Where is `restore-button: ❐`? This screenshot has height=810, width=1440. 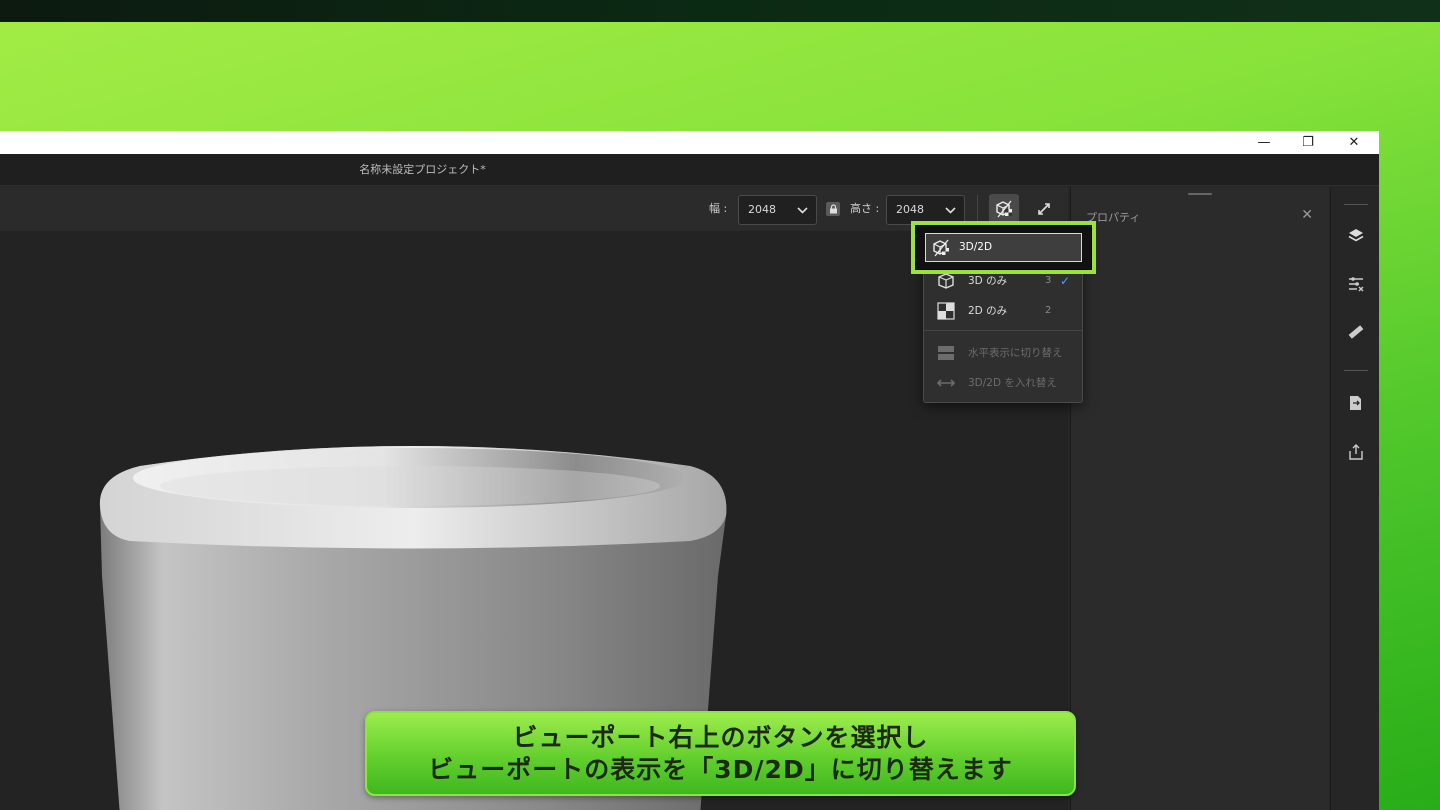 restore-button: ❐ is located at coordinates (1308, 142).